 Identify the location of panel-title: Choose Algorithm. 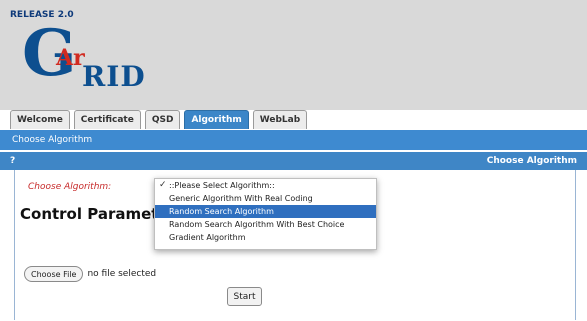
(531, 161).